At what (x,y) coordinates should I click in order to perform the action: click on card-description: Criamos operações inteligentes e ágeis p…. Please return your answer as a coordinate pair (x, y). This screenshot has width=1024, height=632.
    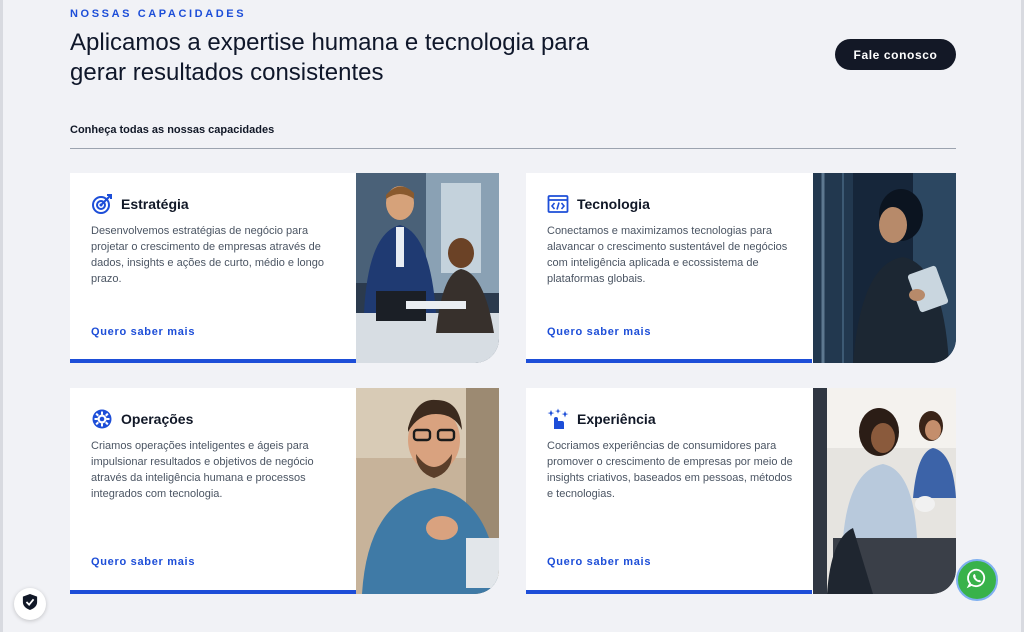
    Looking at the image, I should click on (202, 470).